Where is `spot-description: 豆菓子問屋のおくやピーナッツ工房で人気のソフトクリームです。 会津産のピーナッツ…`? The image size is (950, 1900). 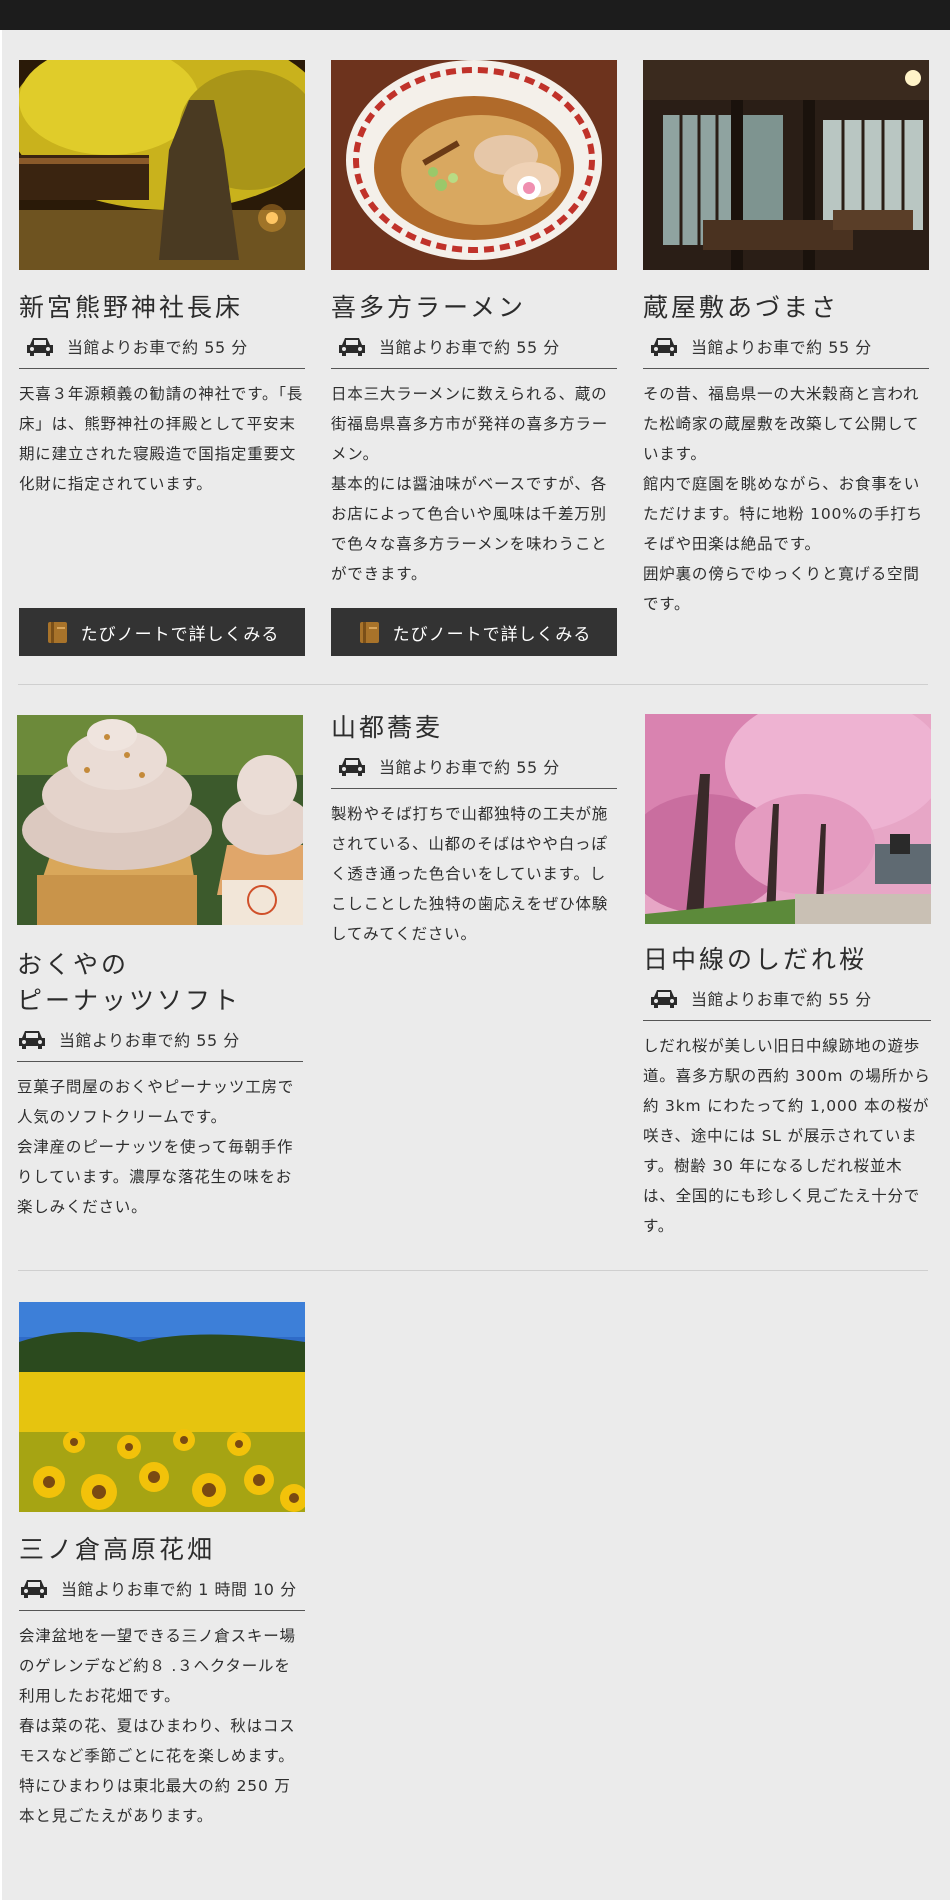
spot-description: 豆菓子問屋のおくやピーナッツ工房で人気のソフトクリームです。 会津産のピーナッツ… is located at coordinates (160, 1142).